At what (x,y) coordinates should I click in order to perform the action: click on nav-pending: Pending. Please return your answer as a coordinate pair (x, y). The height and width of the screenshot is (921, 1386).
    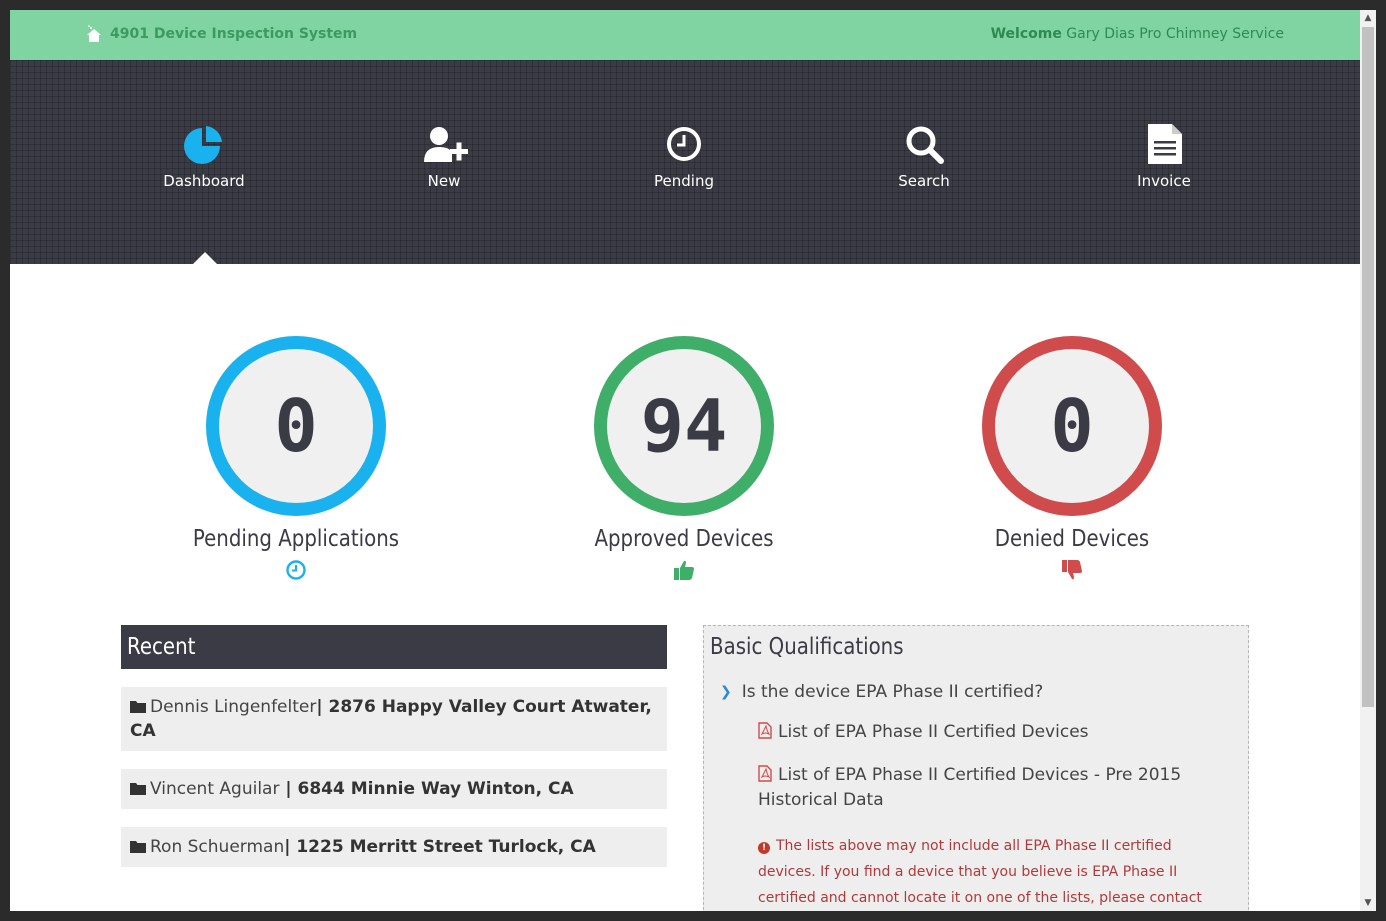
    Looking at the image, I should click on (684, 156).